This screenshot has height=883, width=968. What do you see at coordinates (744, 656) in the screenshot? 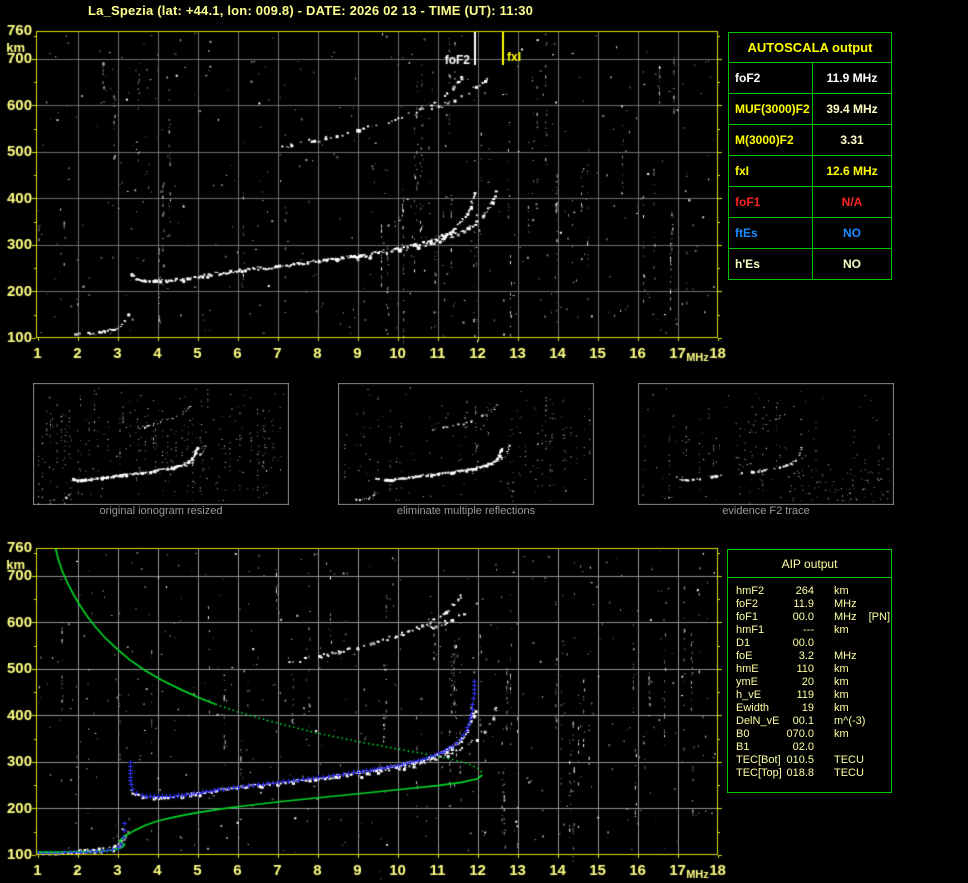
I see `parameter-label: foE` at bounding box center [744, 656].